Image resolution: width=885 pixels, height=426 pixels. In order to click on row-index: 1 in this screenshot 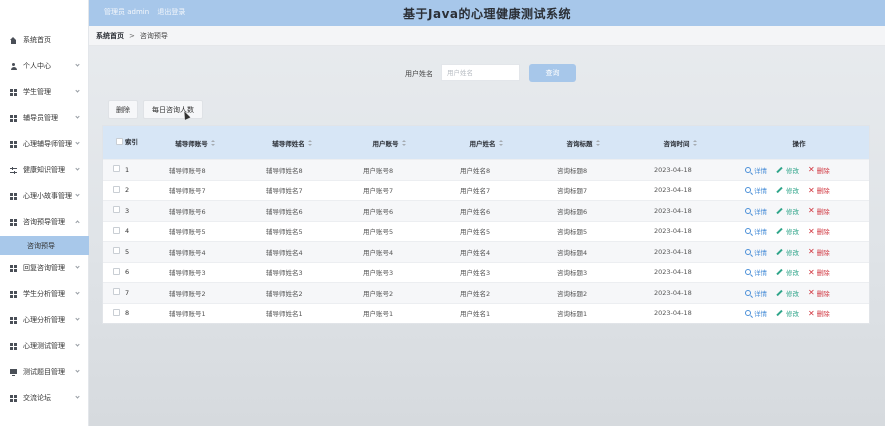, I will do `click(127, 169)`.